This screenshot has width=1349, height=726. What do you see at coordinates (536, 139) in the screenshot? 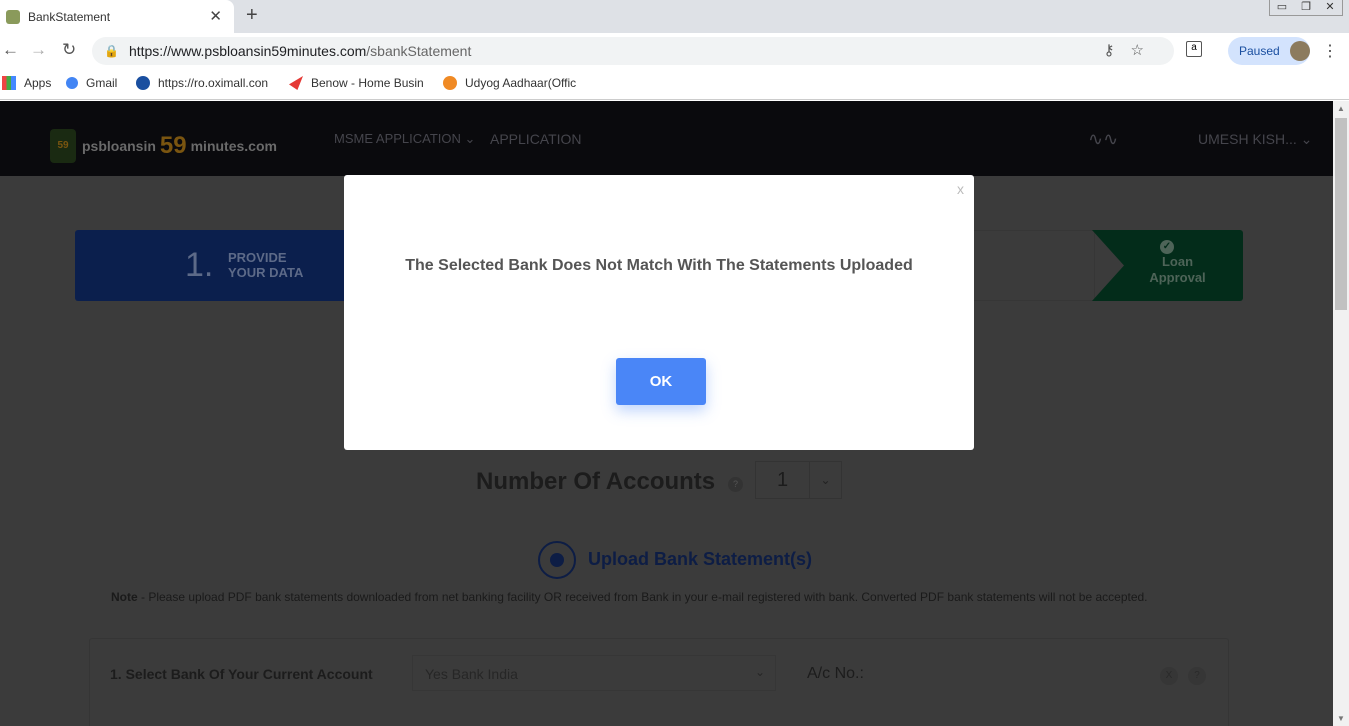
I see `nav-application: APPLICATION` at bounding box center [536, 139].